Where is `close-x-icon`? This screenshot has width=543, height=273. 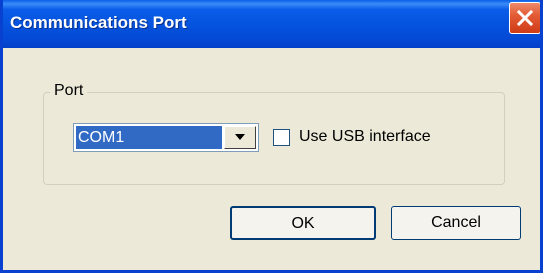
close-x-icon is located at coordinates (525, 18).